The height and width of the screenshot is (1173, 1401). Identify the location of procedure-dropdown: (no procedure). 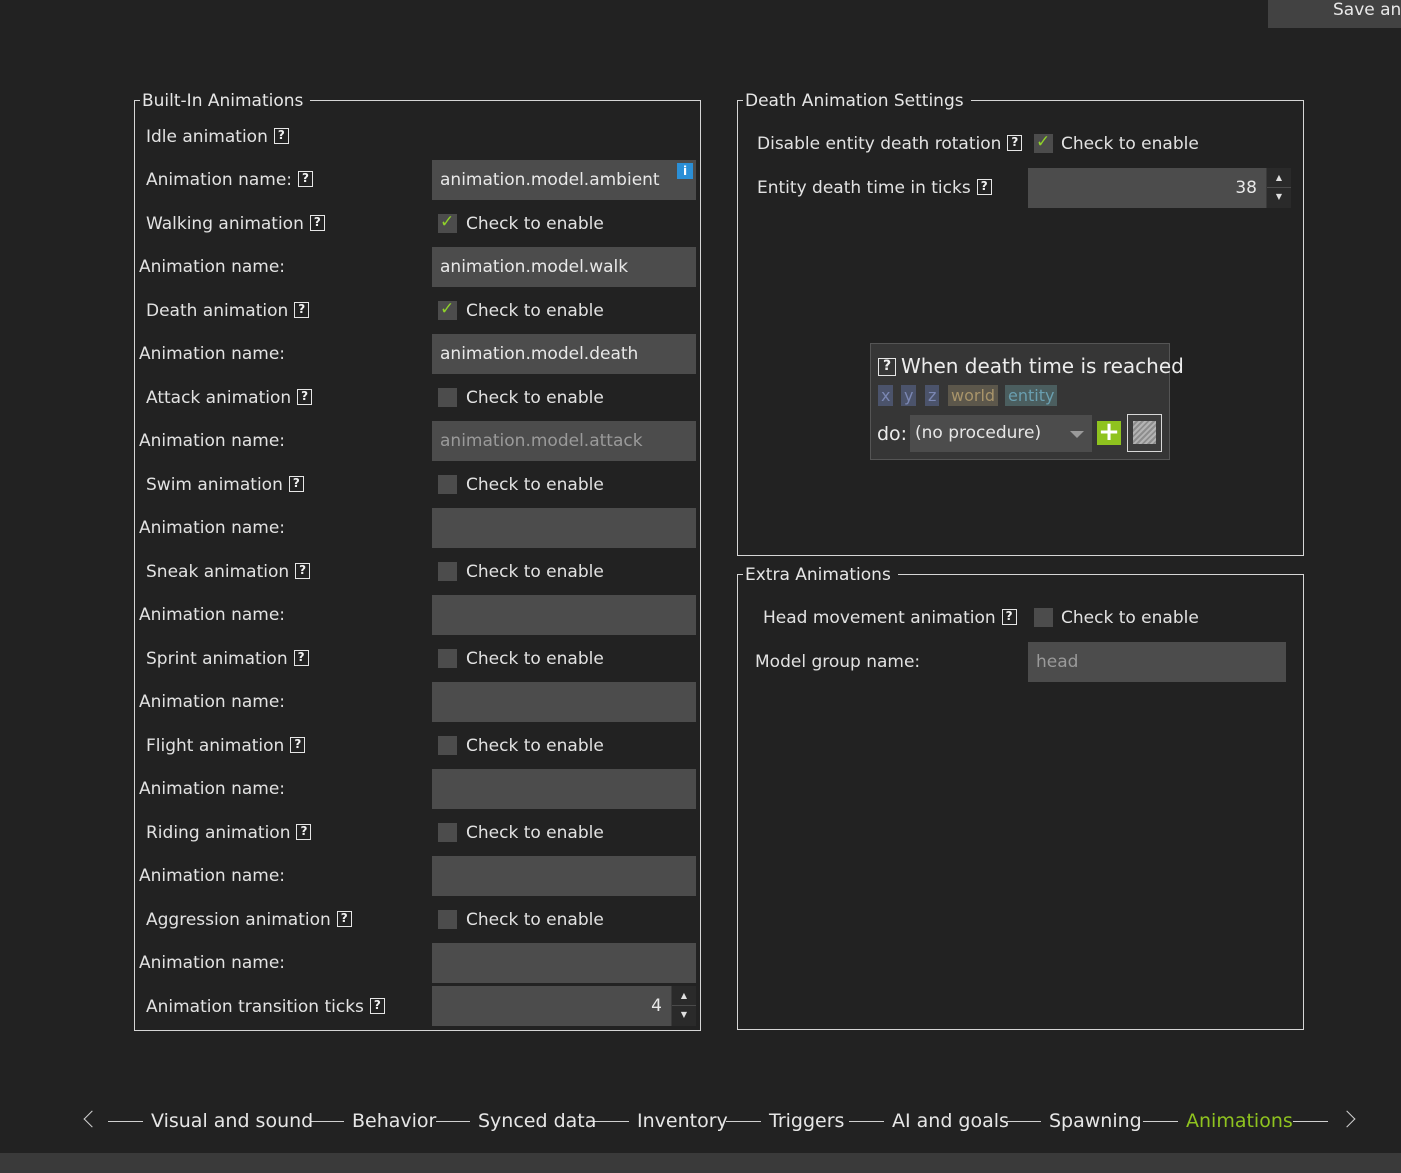
(1001, 433).